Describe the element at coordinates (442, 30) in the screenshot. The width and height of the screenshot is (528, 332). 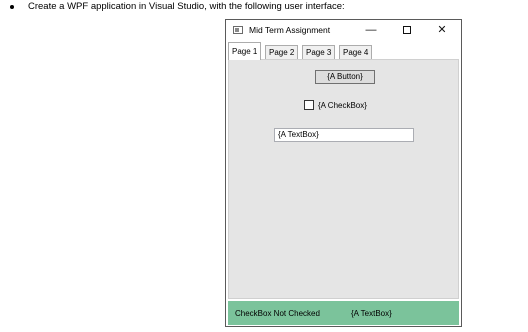
I see `close-button: ✕` at that location.